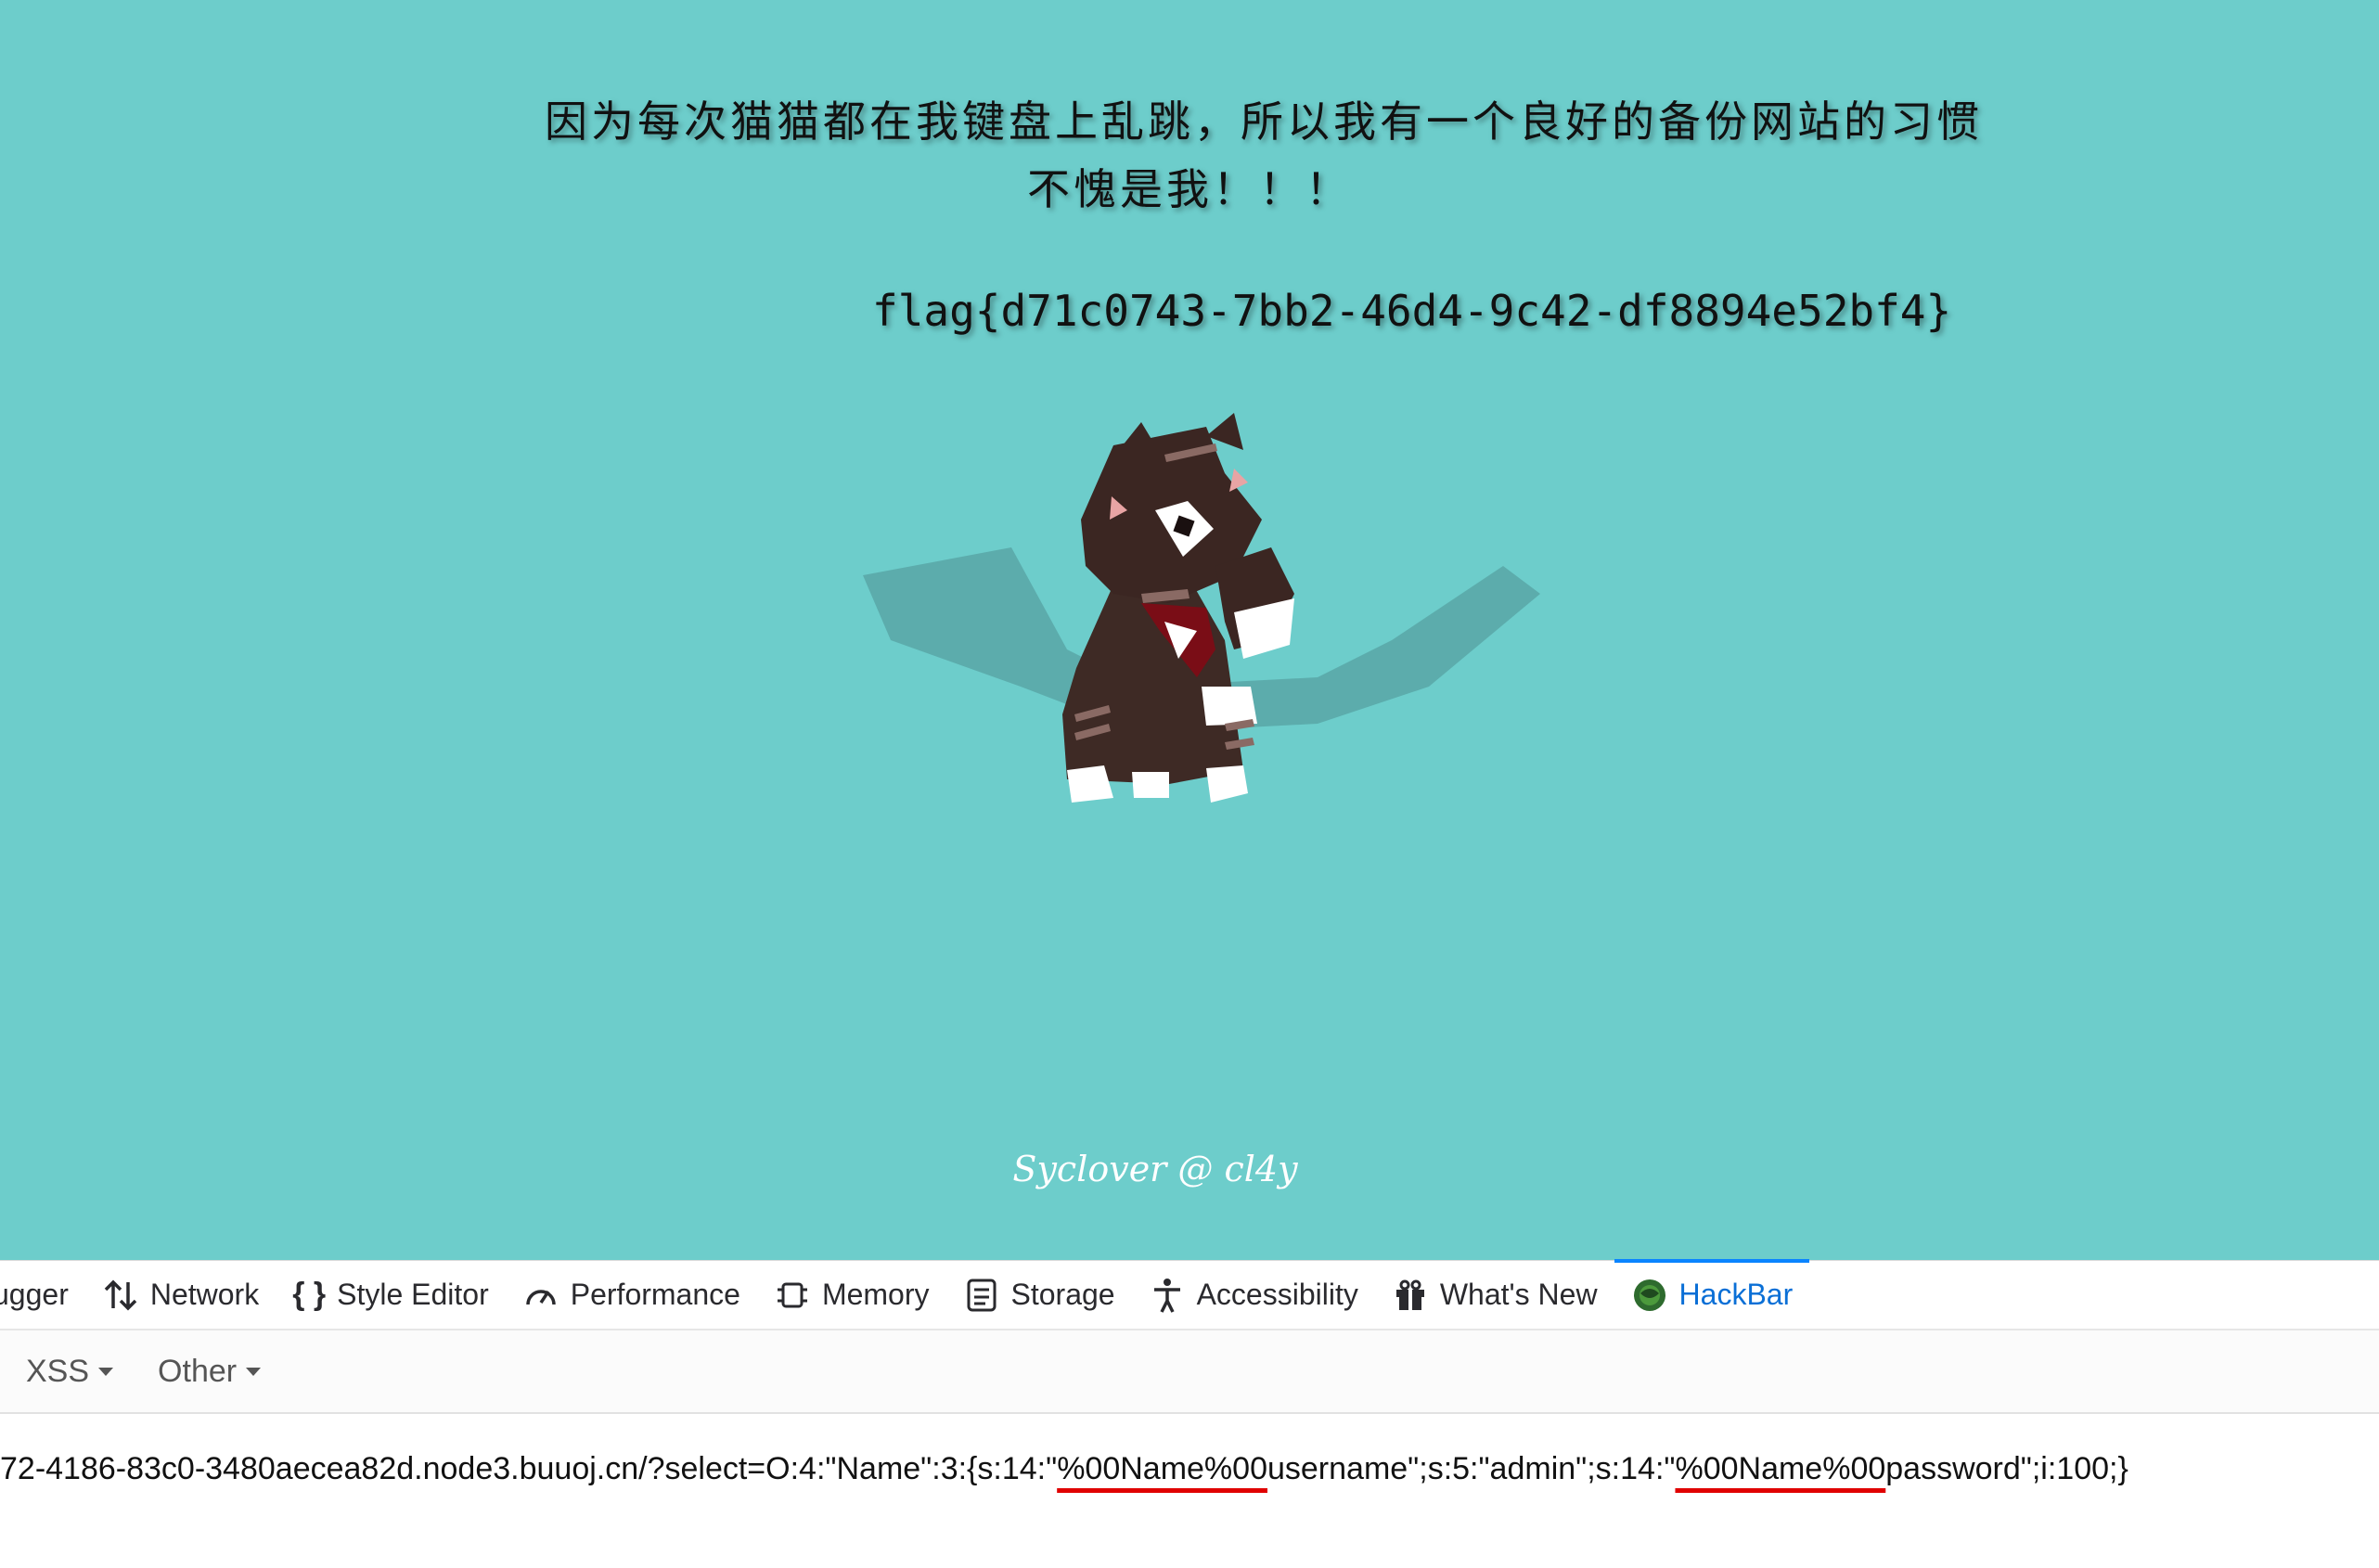  What do you see at coordinates (1062, 1294) in the screenshot?
I see `tab-label: Storage` at bounding box center [1062, 1294].